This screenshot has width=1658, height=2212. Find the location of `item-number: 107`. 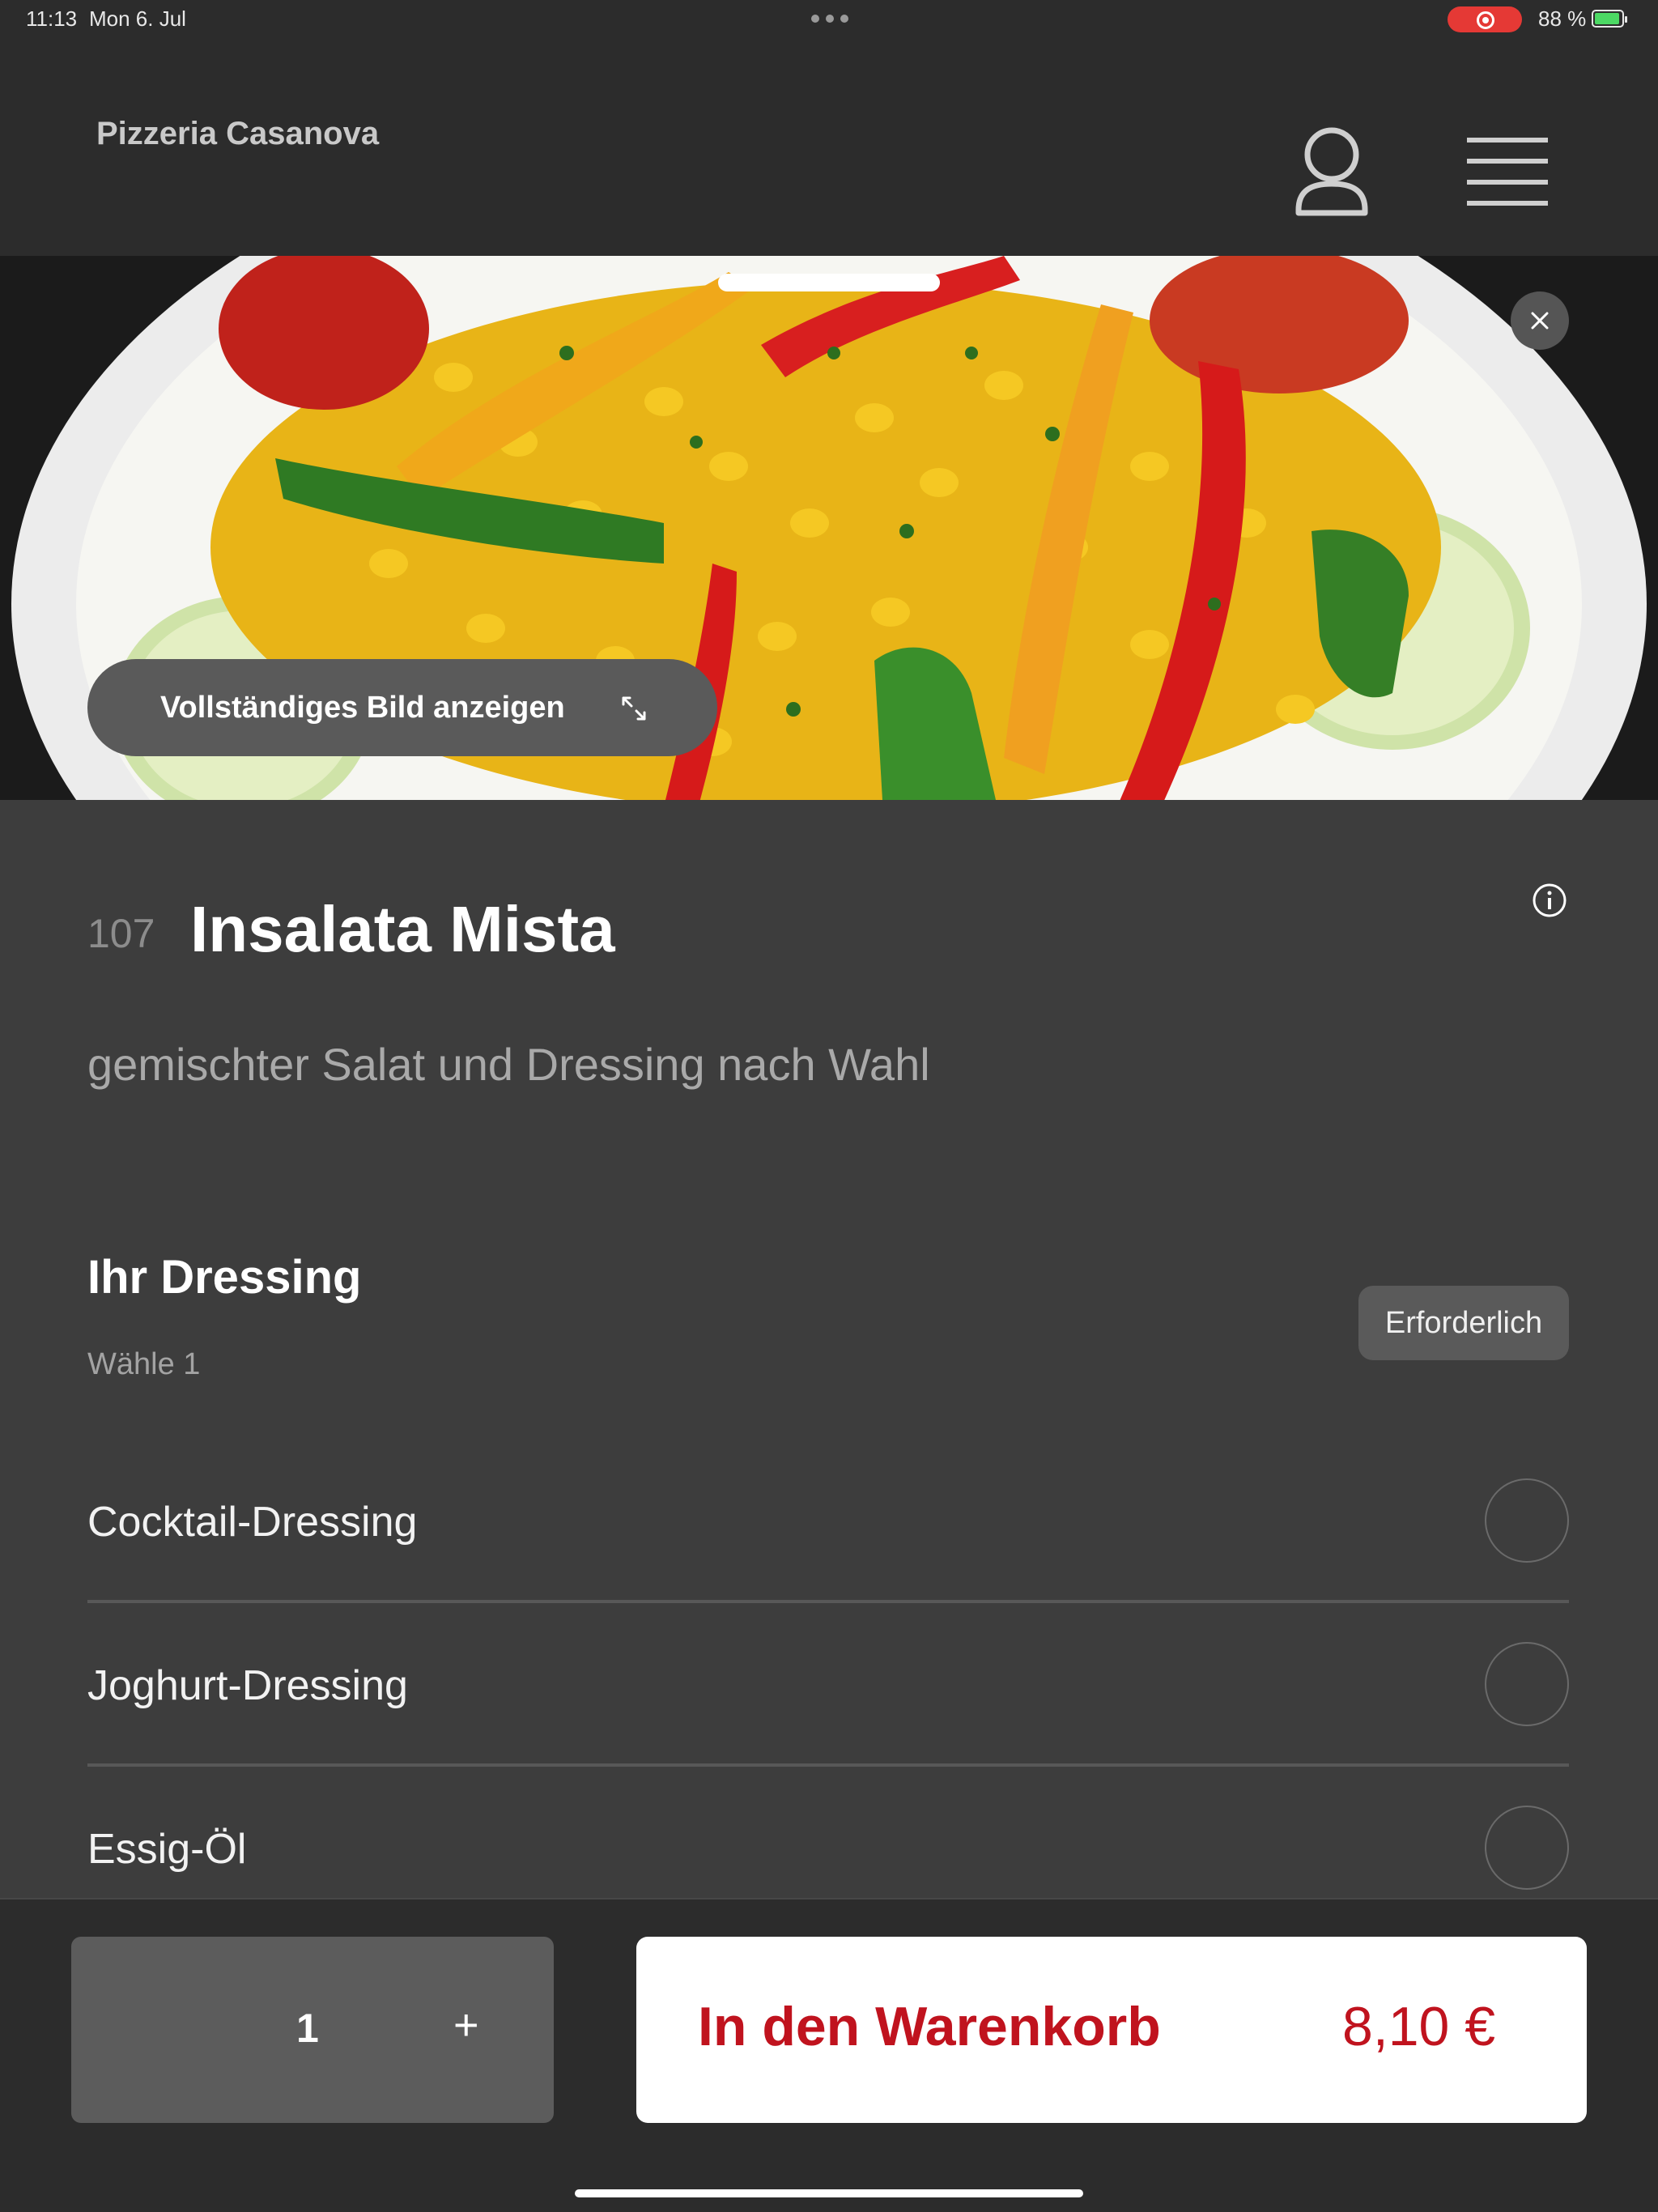

item-number: 107 is located at coordinates (121, 934).